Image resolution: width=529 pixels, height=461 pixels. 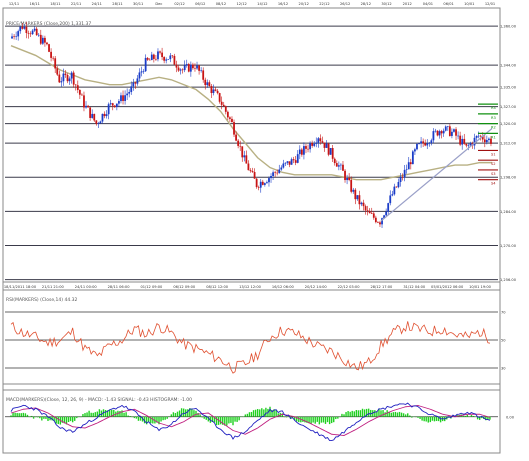 I want to click on bottom-date-label: 20/12 14:00, so click(x=316, y=287).